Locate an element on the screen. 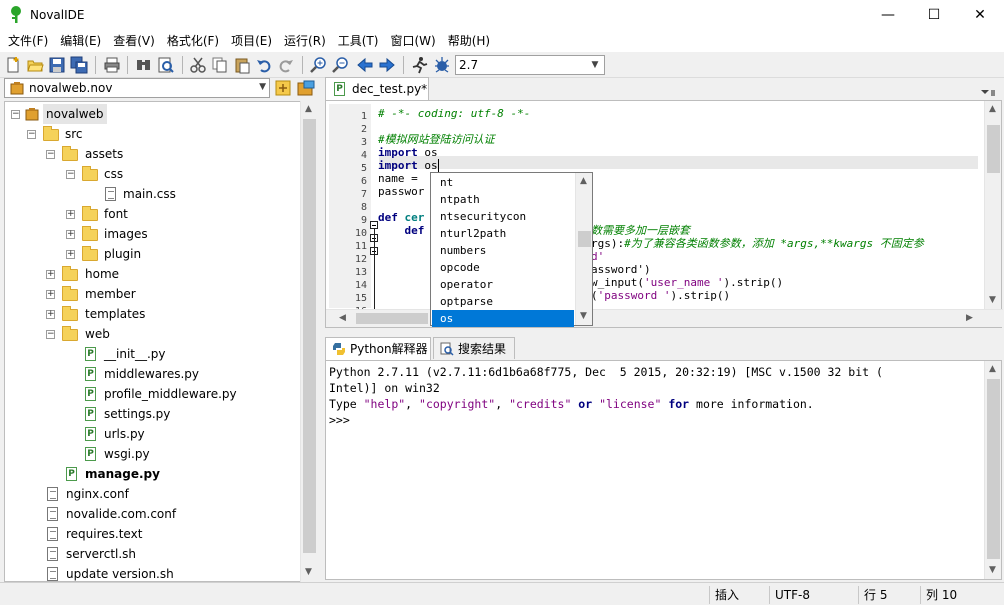 This screenshot has height=605, width=1004. project-select: novalweb.nov ▼ is located at coordinates (137, 88).